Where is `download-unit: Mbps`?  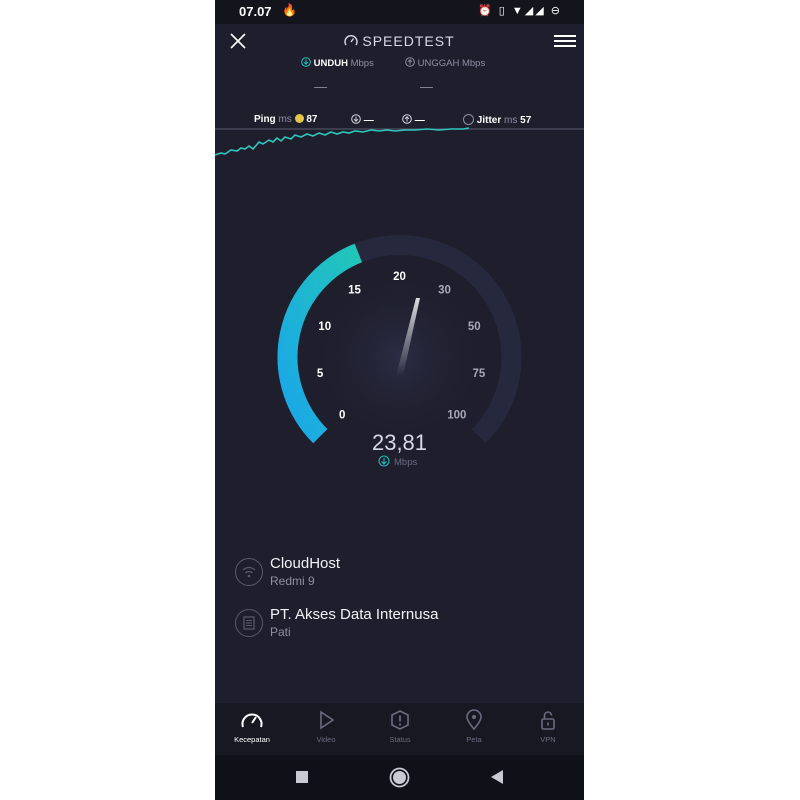
download-unit: Mbps is located at coordinates (362, 63).